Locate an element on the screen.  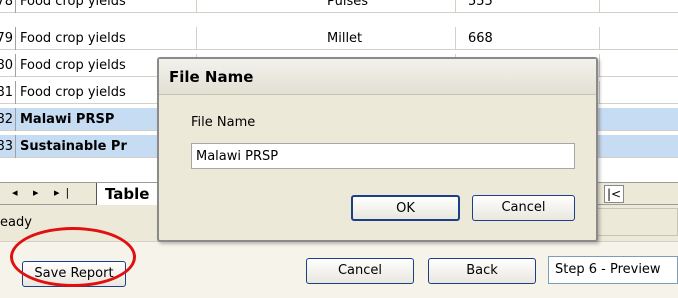
row-number: 80 is located at coordinates (8, 65).